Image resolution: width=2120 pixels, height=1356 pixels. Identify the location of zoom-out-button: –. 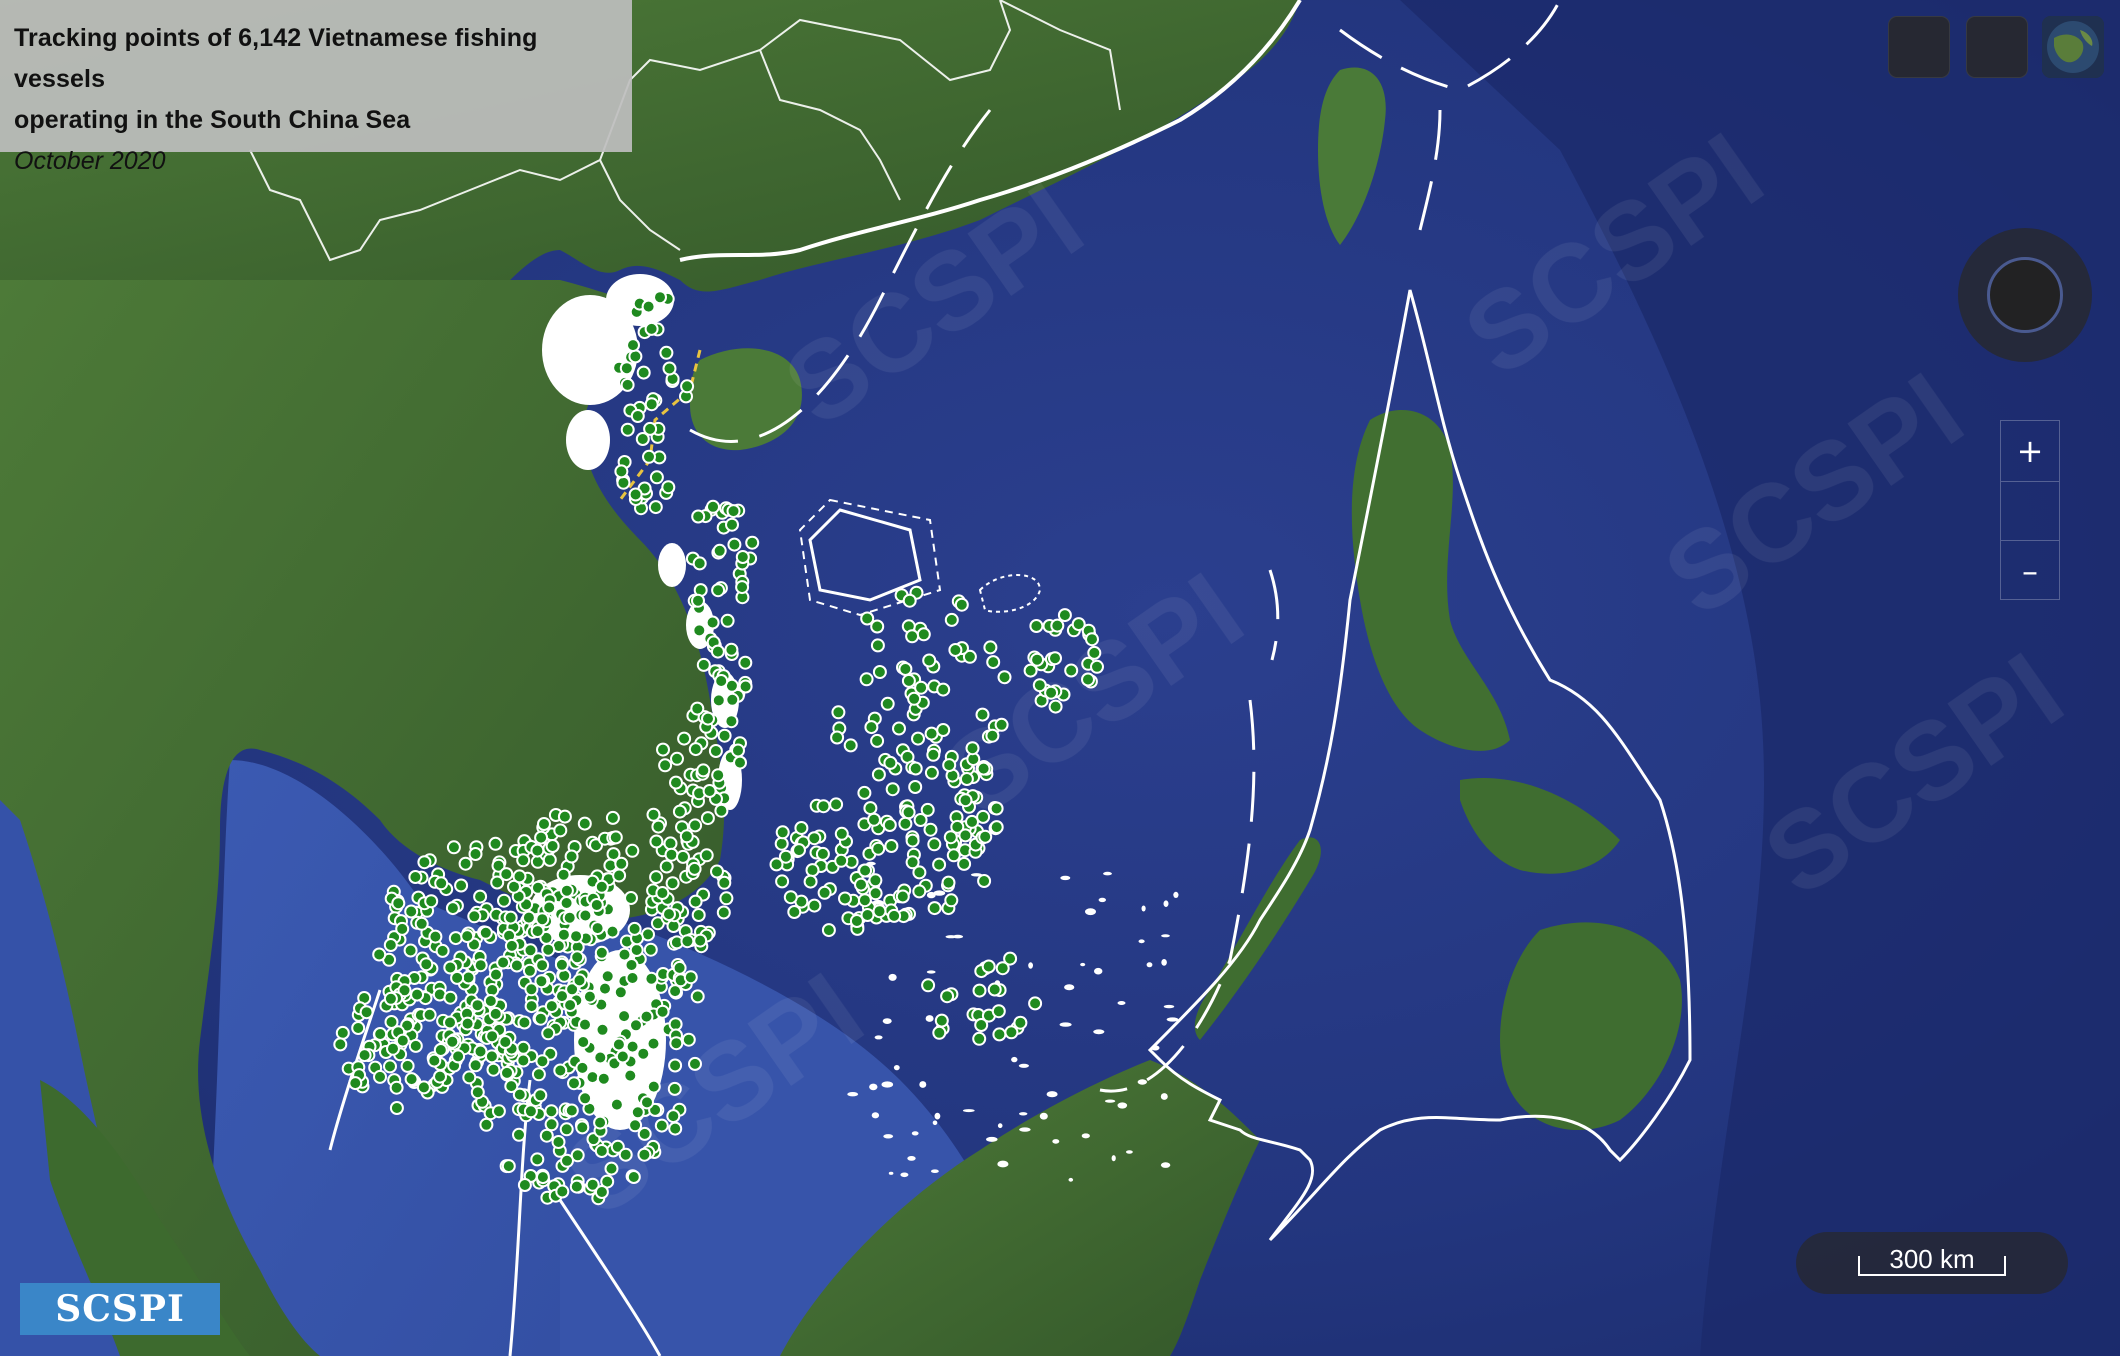
(2030, 571).